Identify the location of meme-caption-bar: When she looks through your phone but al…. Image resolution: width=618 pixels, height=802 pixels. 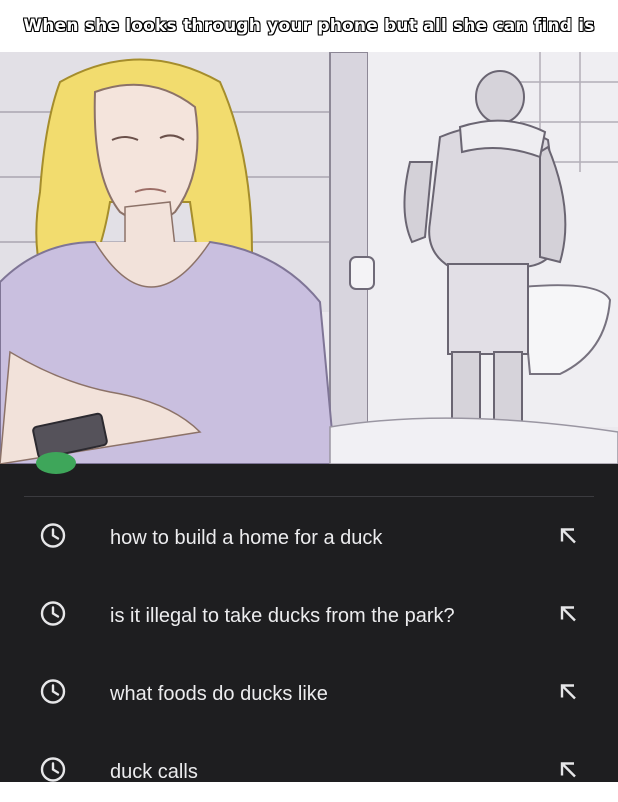
(309, 26).